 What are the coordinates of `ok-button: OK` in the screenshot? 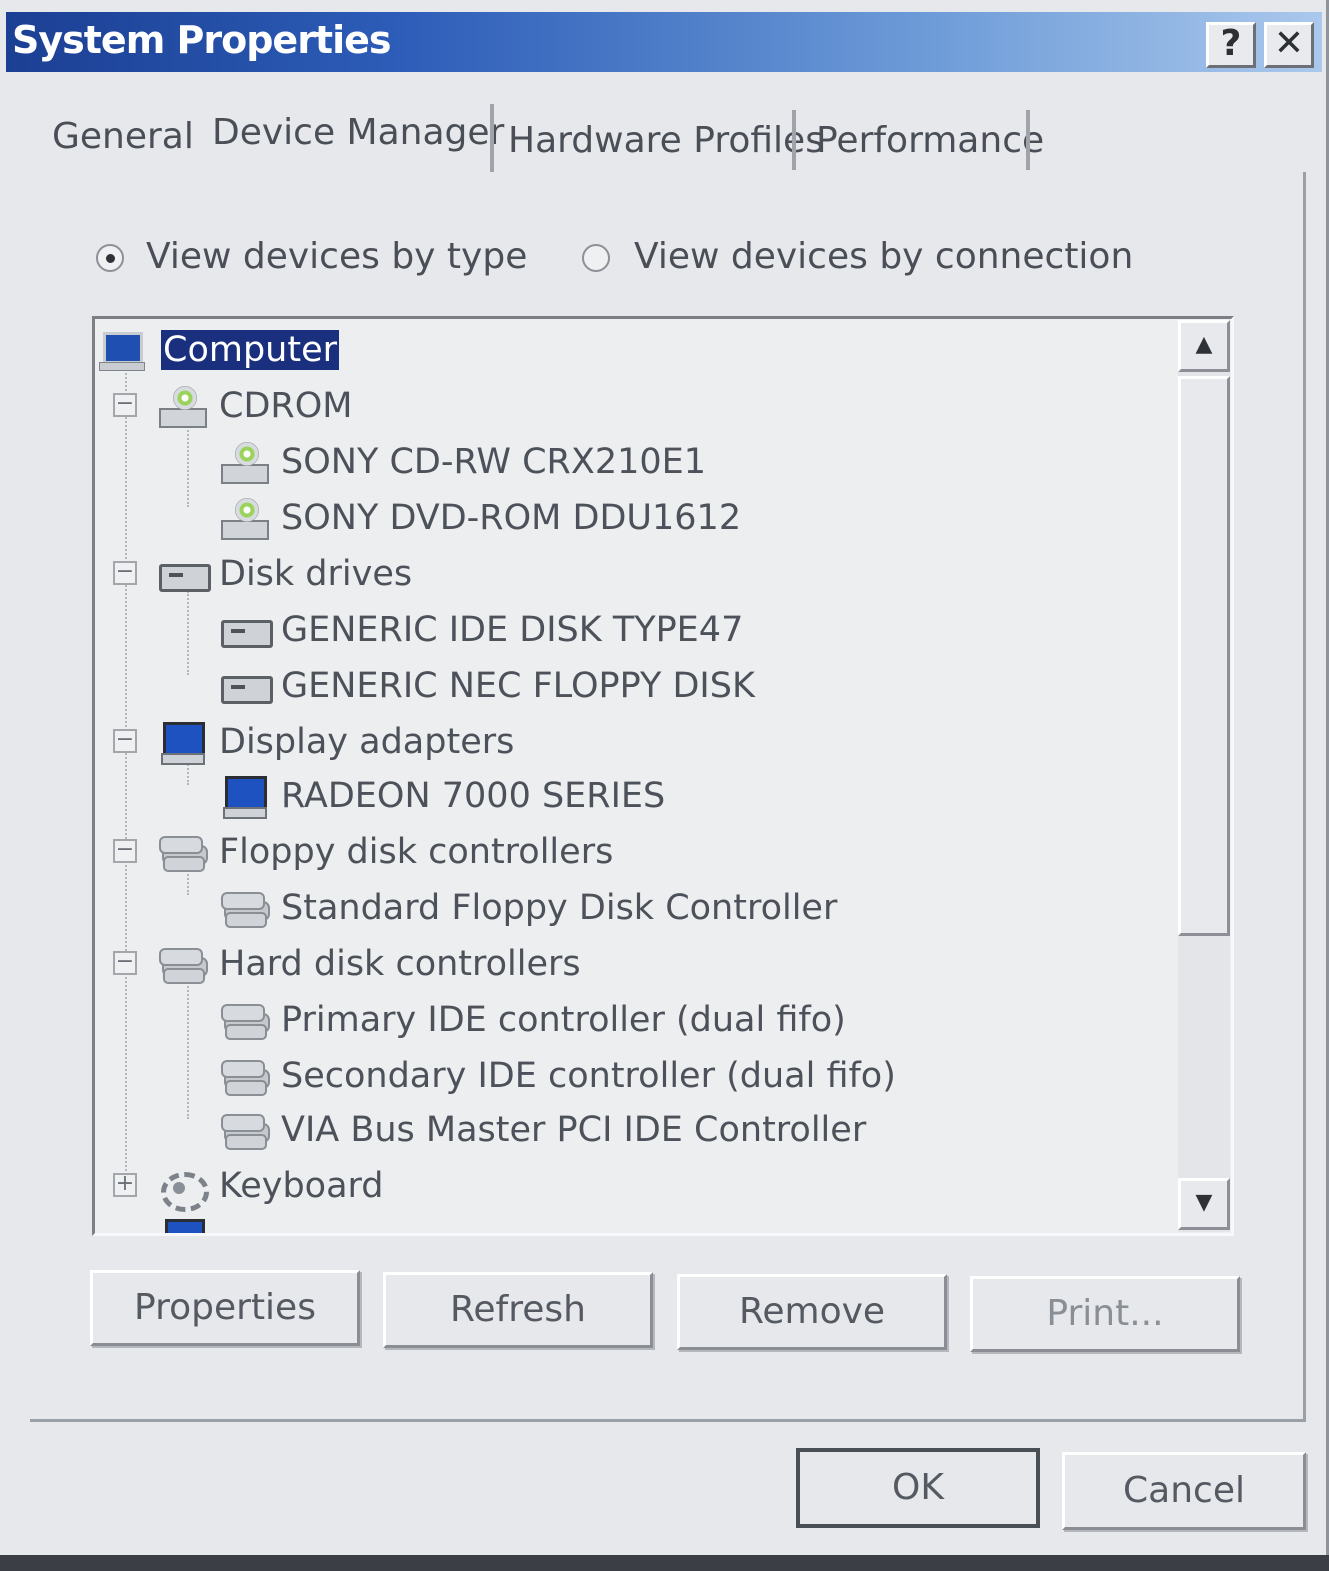 It's located at (918, 1488).